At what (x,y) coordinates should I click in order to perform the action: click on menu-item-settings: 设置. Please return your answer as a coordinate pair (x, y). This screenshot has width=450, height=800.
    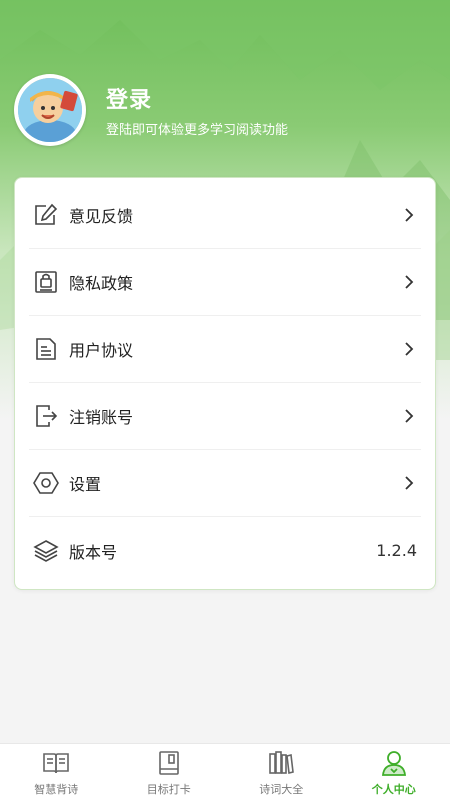
    Looking at the image, I should click on (225, 483).